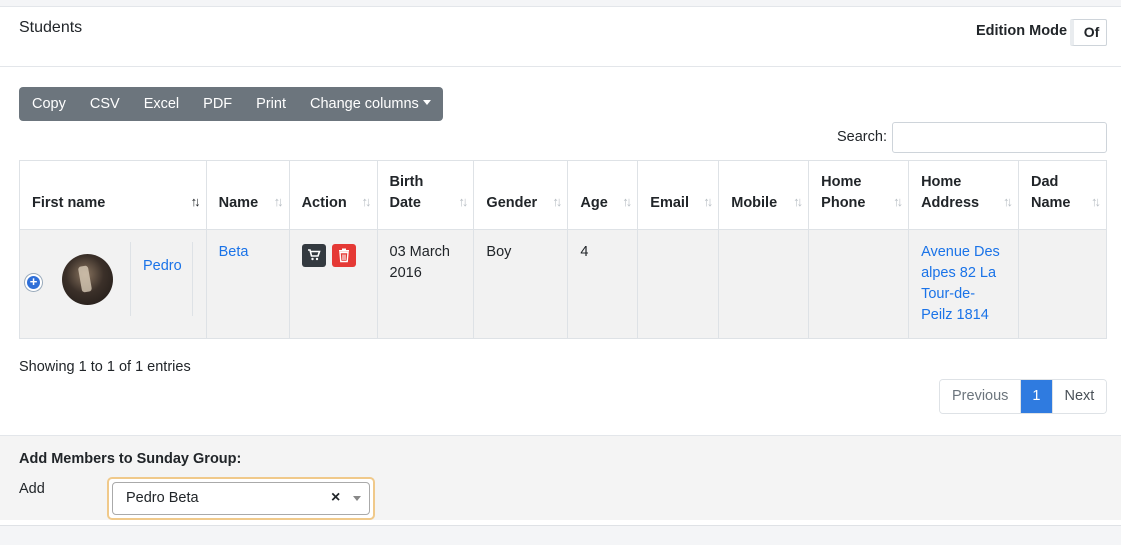 The width and height of the screenshot is (1121, 545). Describe the element at coordinates (603, 284) in the screenshot. I see `cell-age: 4` at that location.